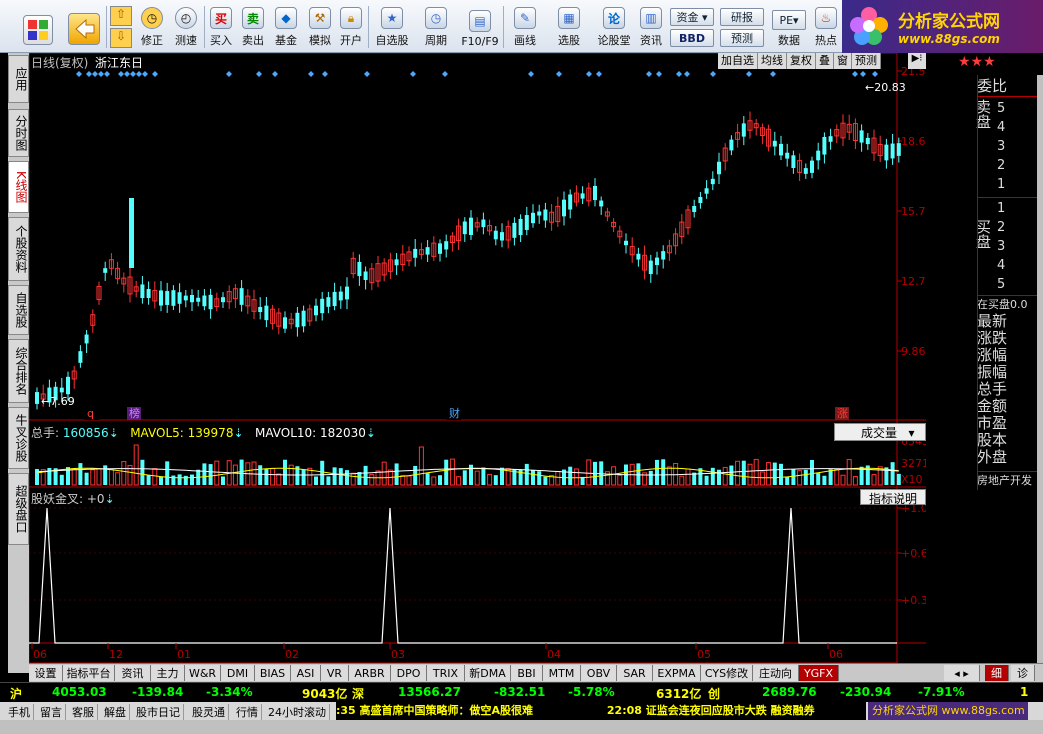 This screenshot has height=734, width=1043. I want to click on period-button: ◷ 周期, so click(436, 26).